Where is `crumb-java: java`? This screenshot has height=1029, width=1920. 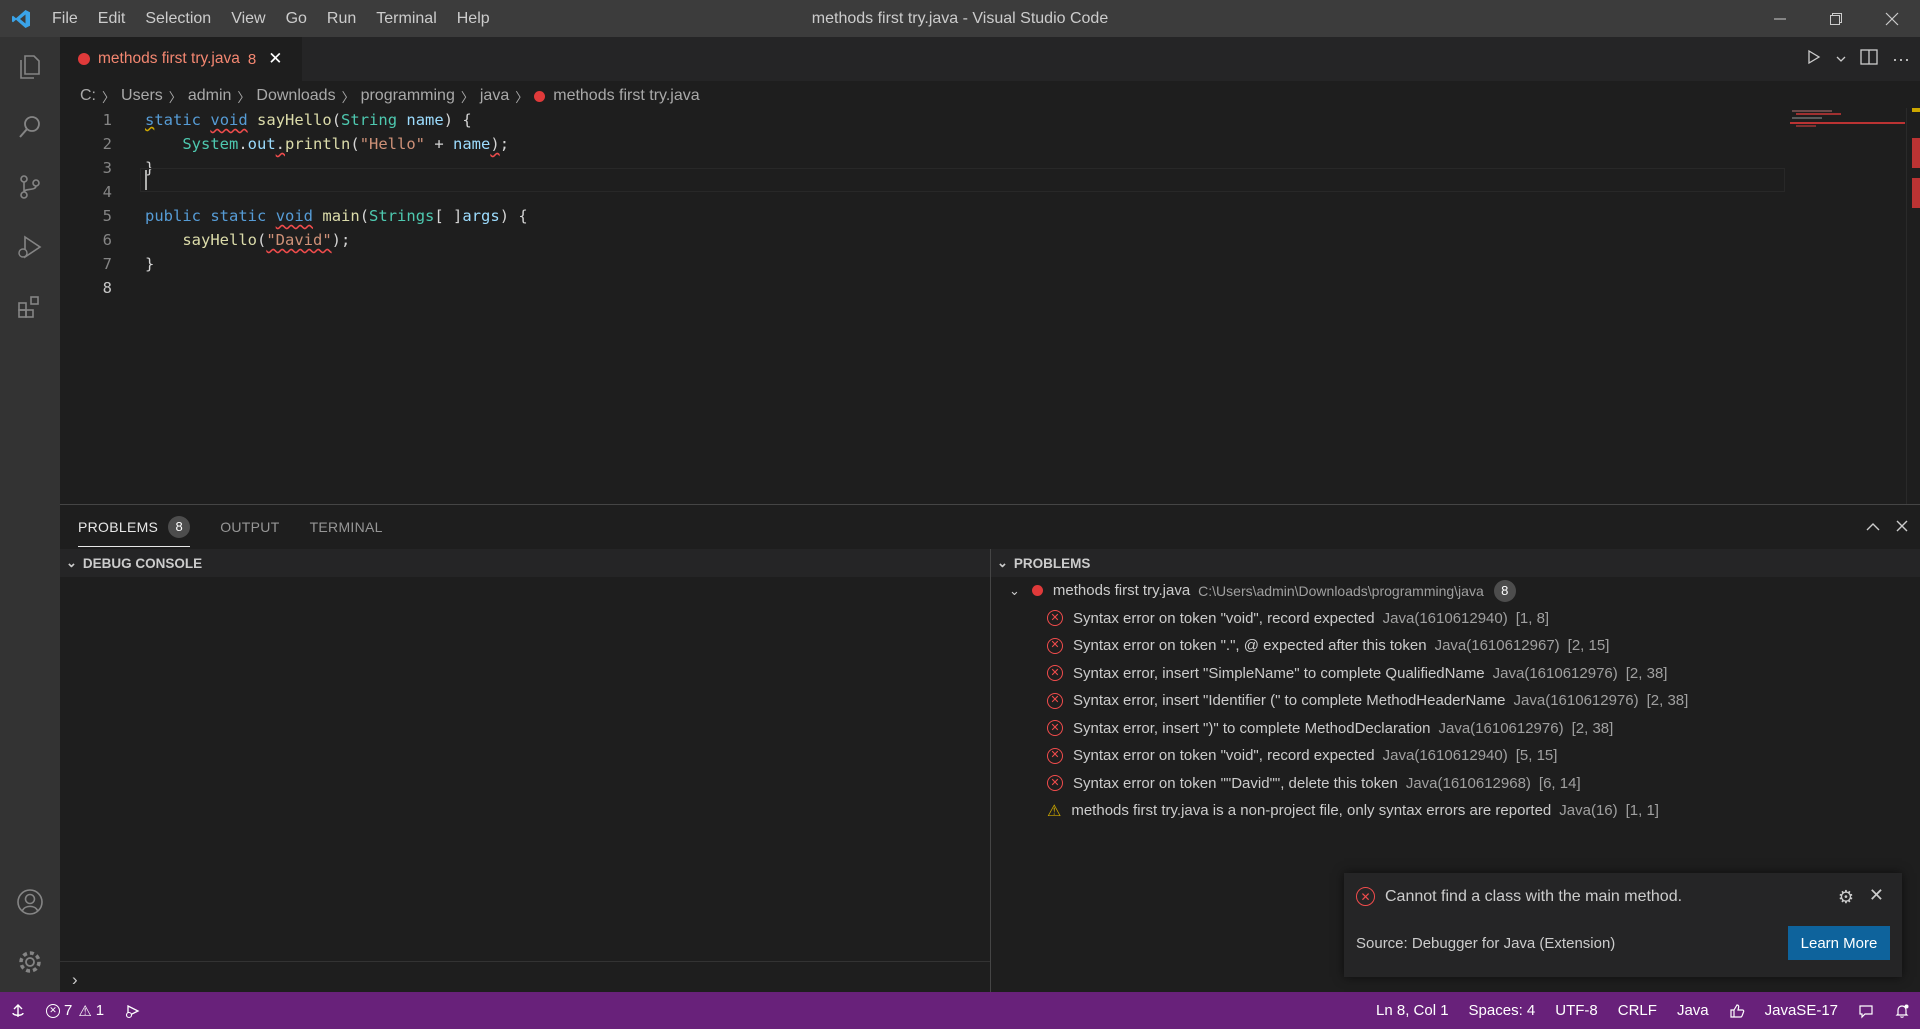 crumb-java: java is located at coordinates (494, 96).